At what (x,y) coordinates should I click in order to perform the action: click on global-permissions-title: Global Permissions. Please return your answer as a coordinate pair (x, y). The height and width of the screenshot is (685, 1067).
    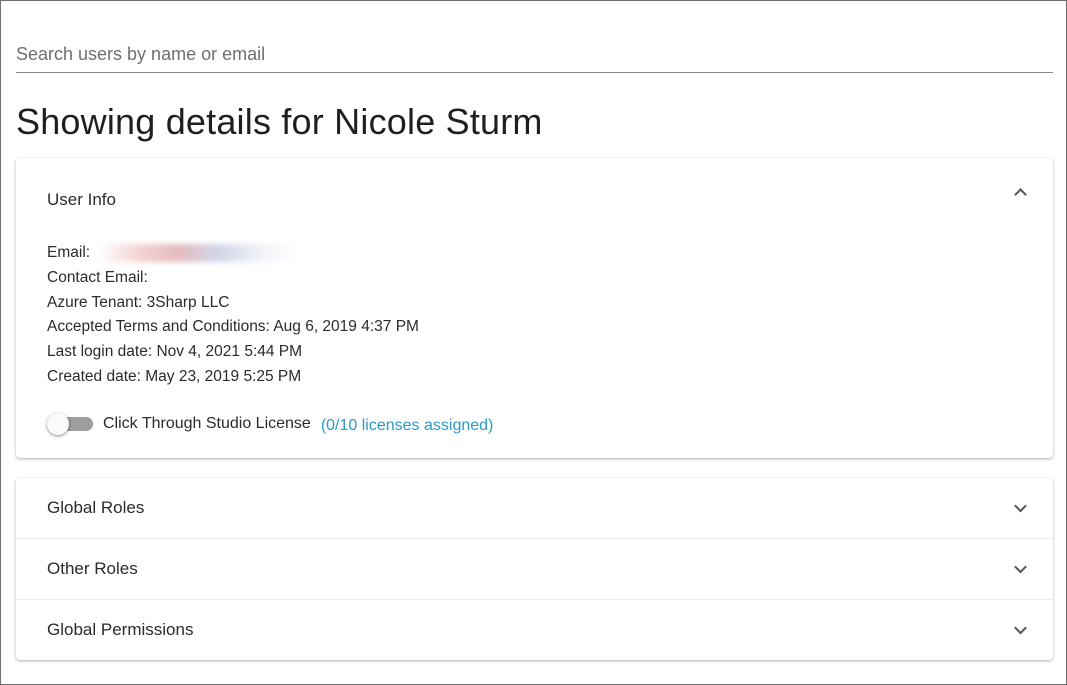
    Looking at the image, I should click on (120, 629).